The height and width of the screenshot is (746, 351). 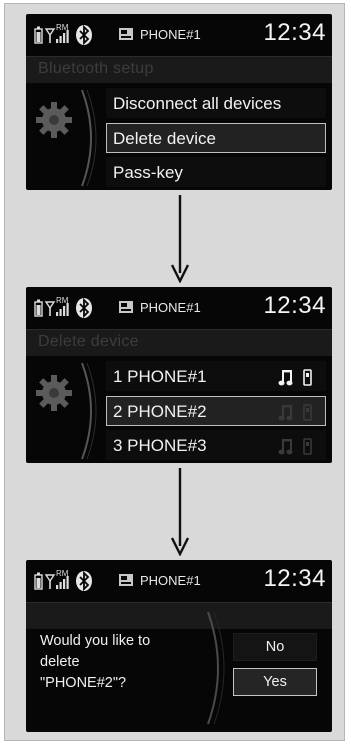 What do you see at coordinates (95, 662) in the screenshot?
I see `confirmation-message: Would you like to delete "PHONE#2"?` at bounding box center [95, 662].